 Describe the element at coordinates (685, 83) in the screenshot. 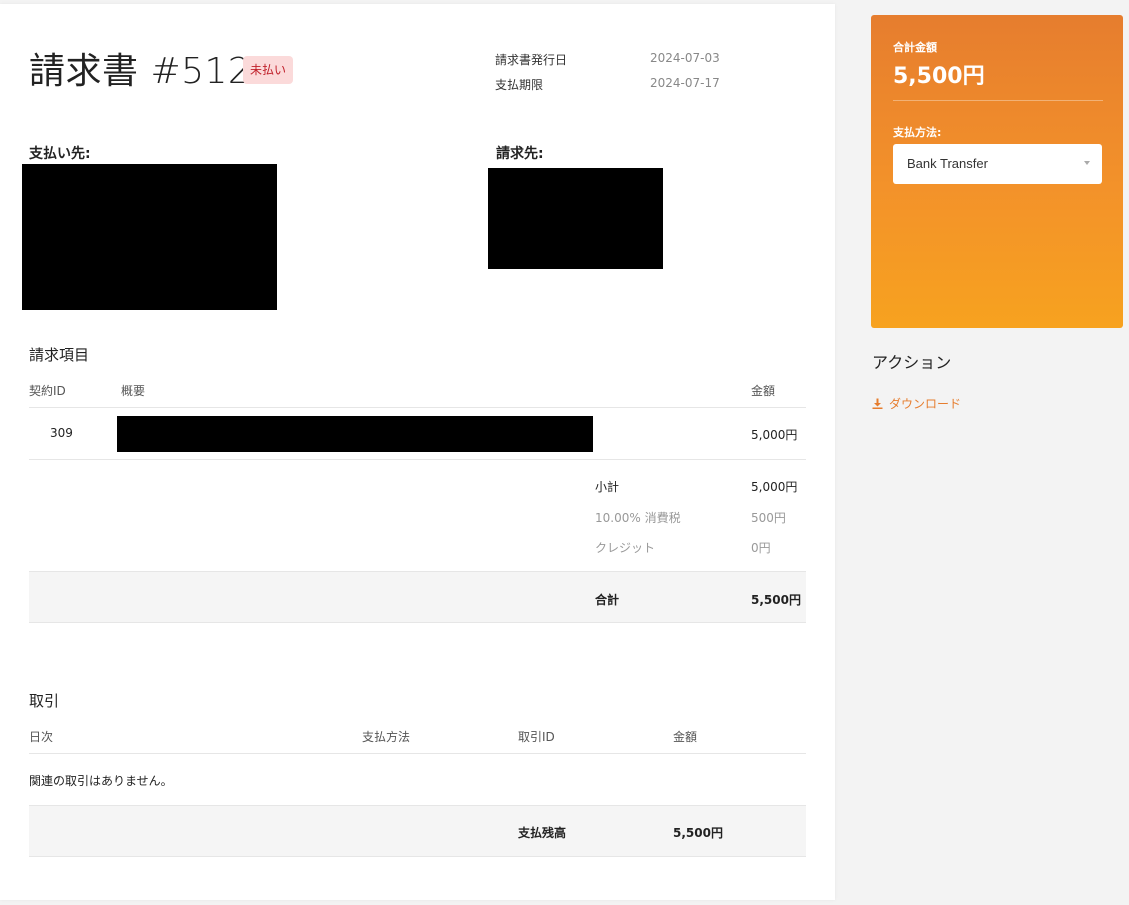

I see `due-date-value: 2024-07-17` at that location.